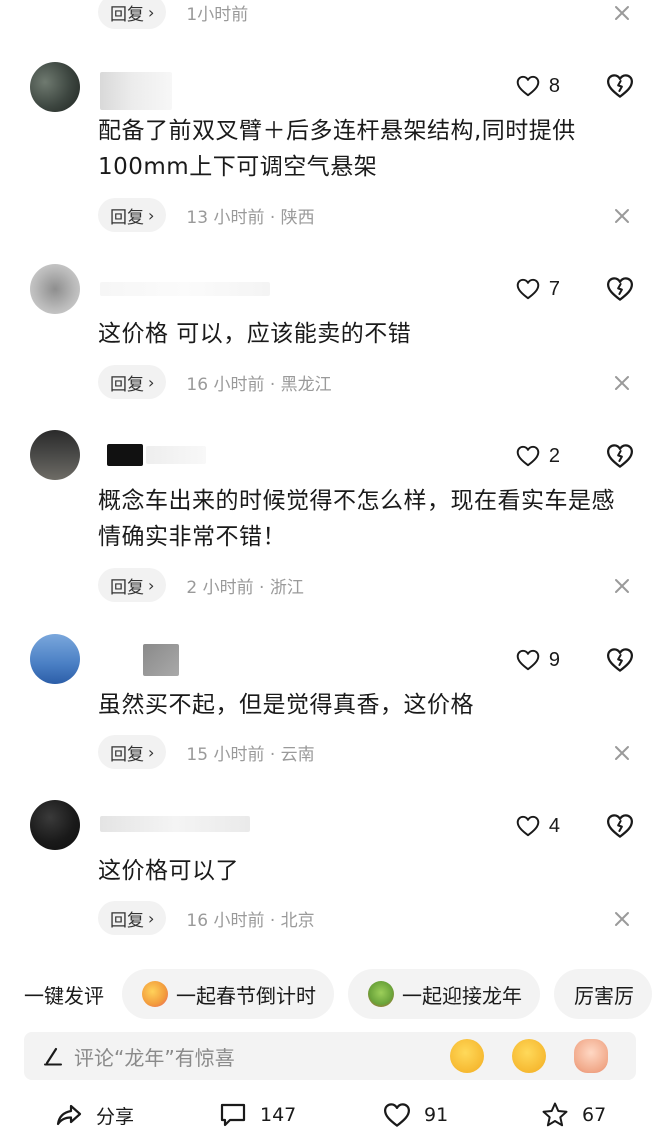 The height and width of the screenshot is (1146, 660). I want to click on like-button: 4, so click(537, 826).